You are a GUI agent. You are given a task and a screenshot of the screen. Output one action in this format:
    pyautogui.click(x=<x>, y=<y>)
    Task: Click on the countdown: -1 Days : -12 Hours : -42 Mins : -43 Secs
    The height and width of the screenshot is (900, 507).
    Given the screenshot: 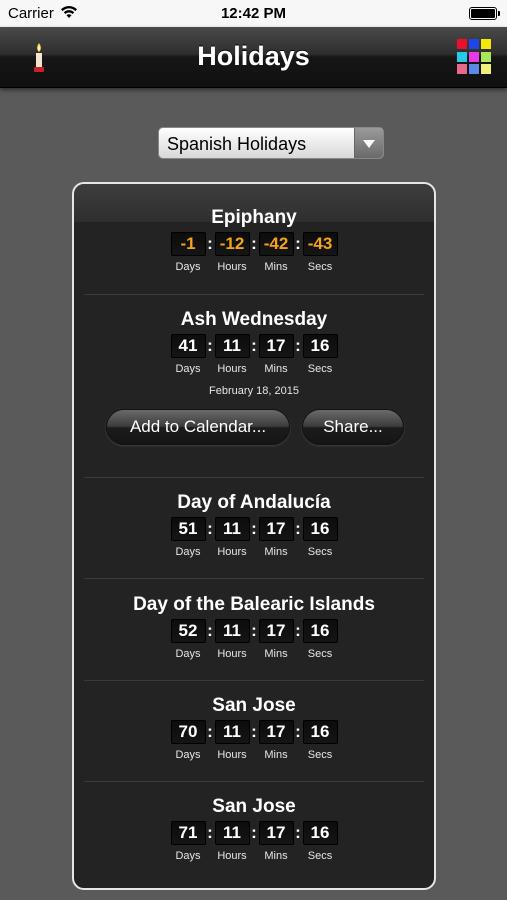 What is the action you would take?
    pyautogui.click(x=254, y=252)
    